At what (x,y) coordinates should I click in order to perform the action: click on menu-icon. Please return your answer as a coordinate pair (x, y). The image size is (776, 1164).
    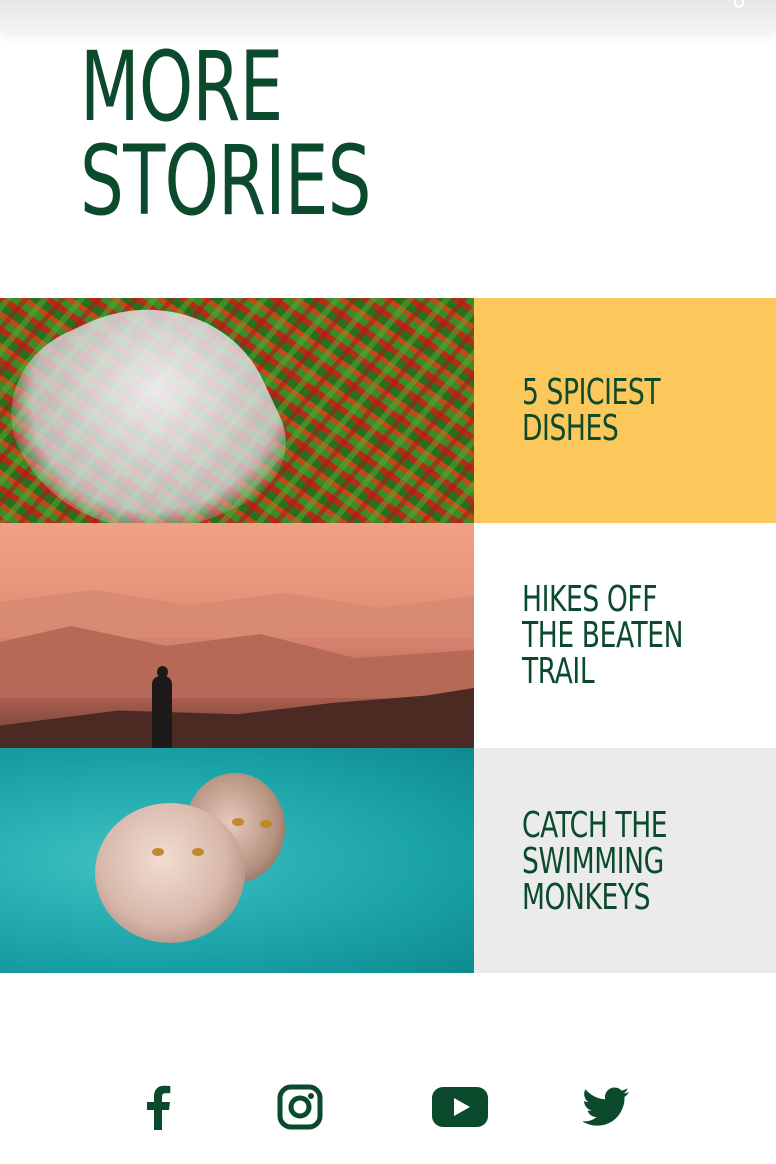
    Looking at the image, I should click on (739, 4).